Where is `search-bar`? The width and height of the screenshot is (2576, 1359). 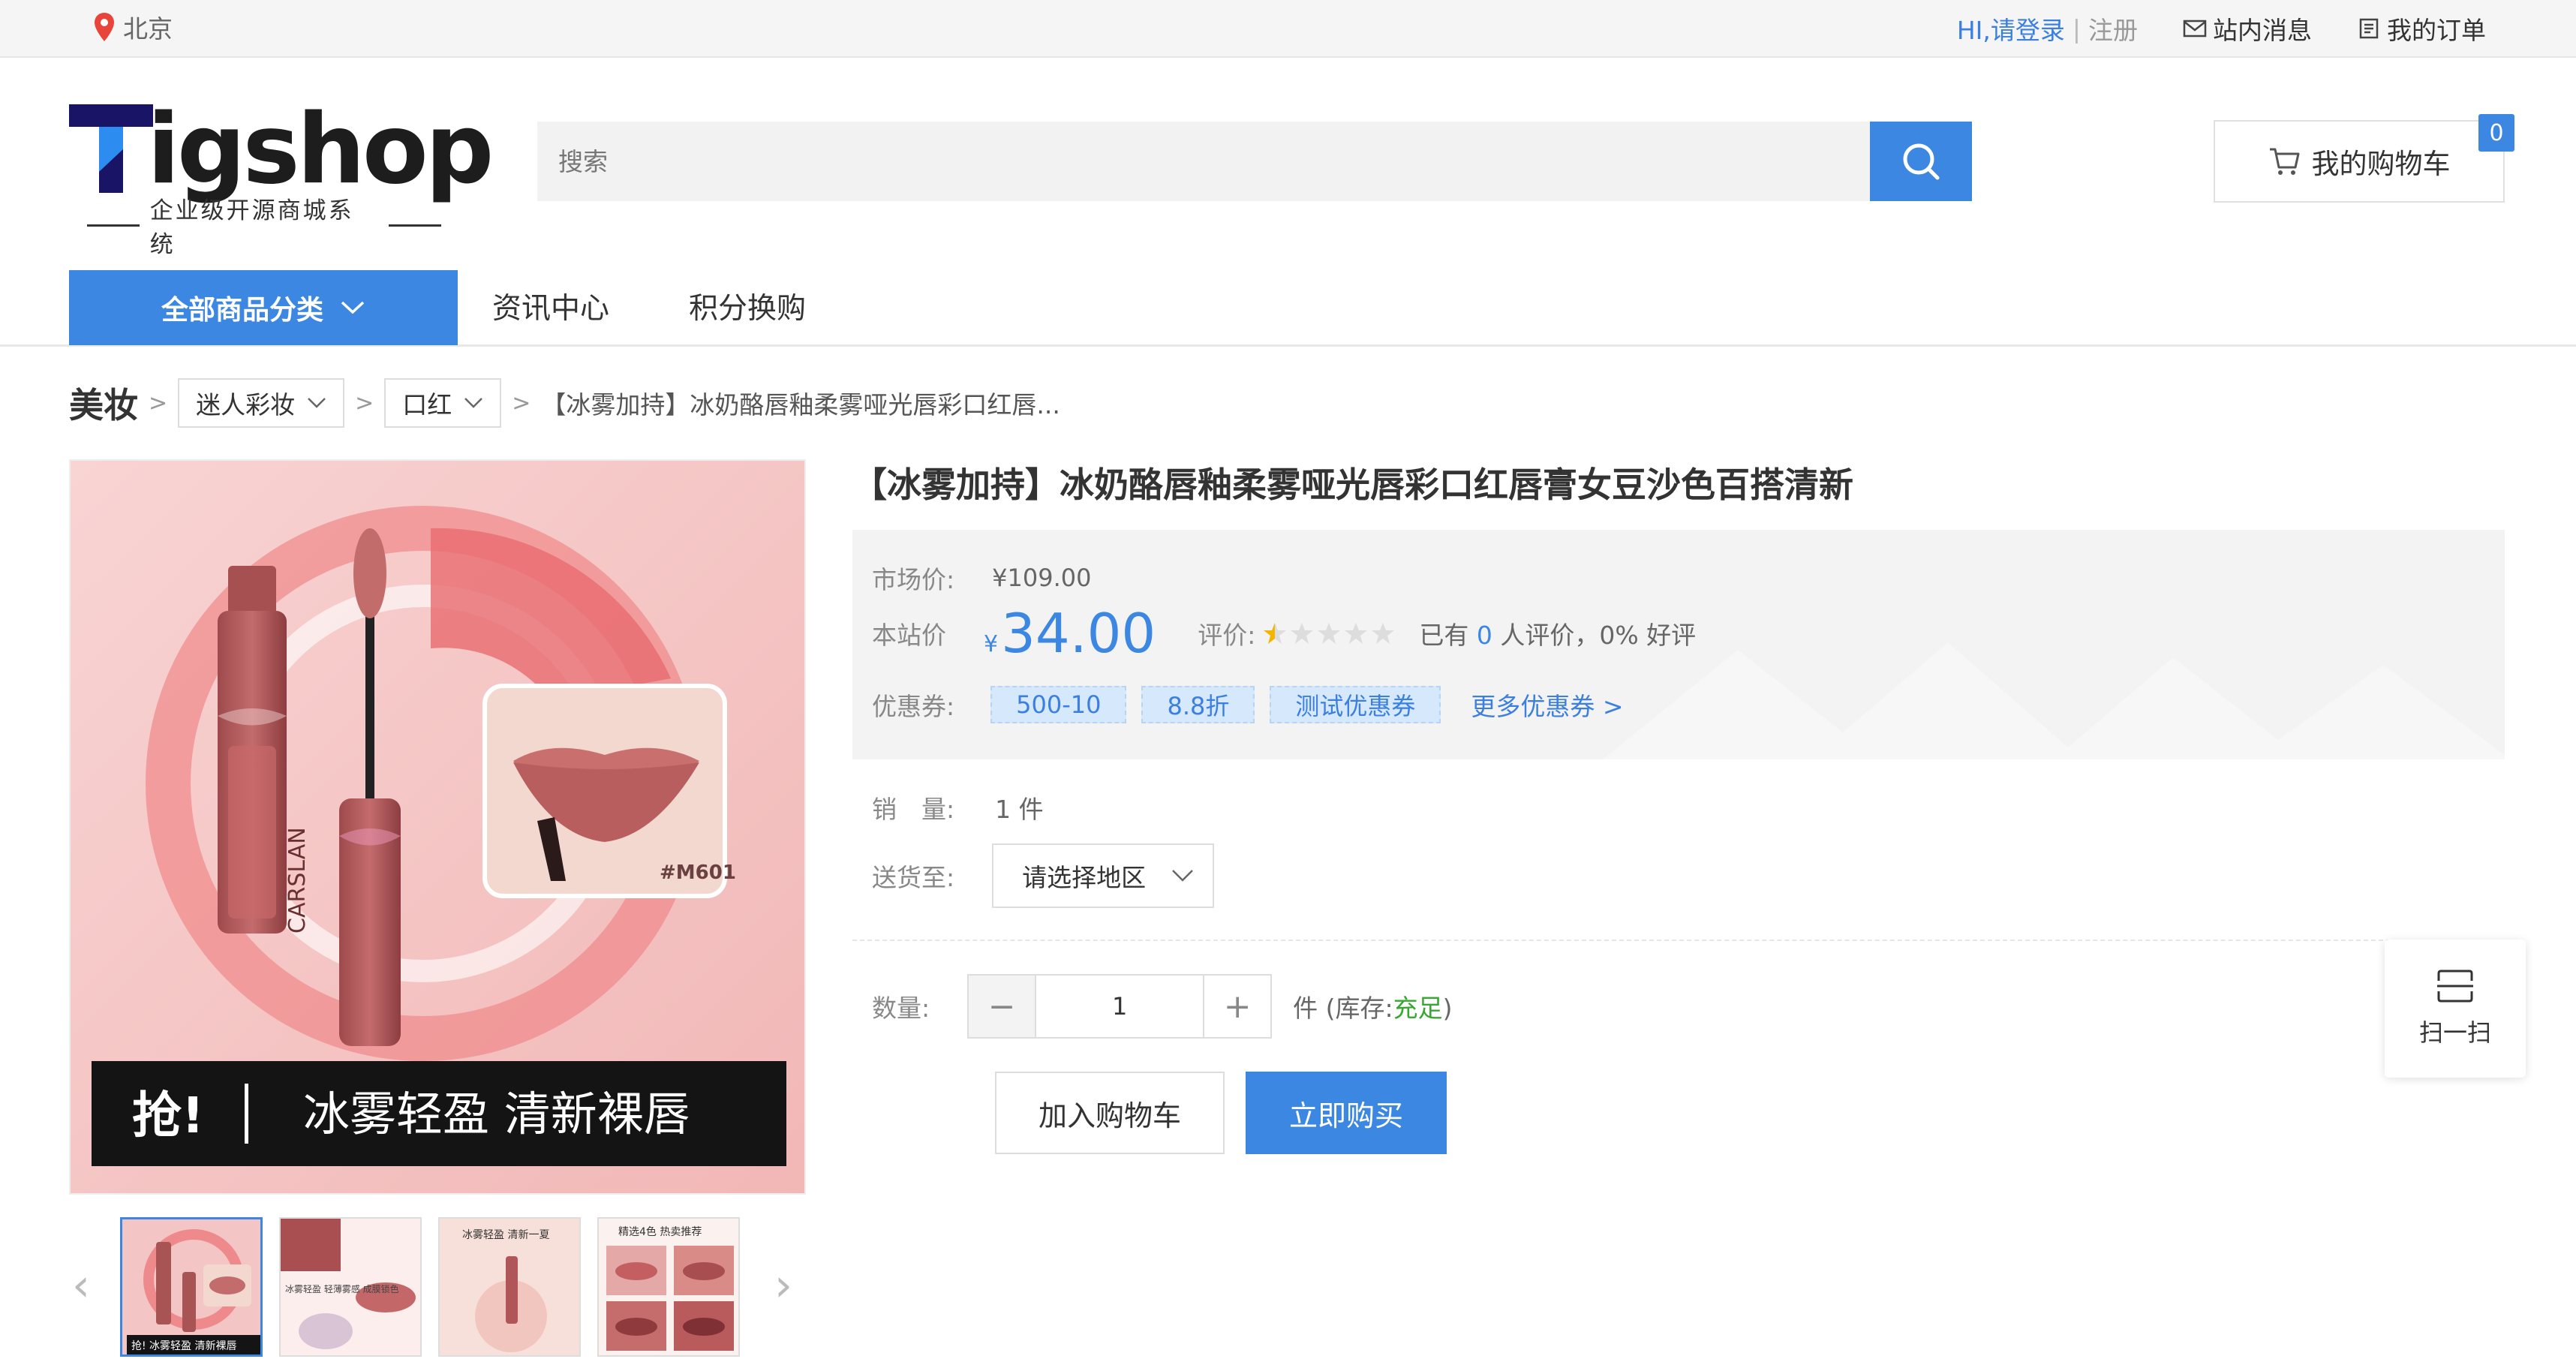
search-bar is located at coordinates (1254, 161).